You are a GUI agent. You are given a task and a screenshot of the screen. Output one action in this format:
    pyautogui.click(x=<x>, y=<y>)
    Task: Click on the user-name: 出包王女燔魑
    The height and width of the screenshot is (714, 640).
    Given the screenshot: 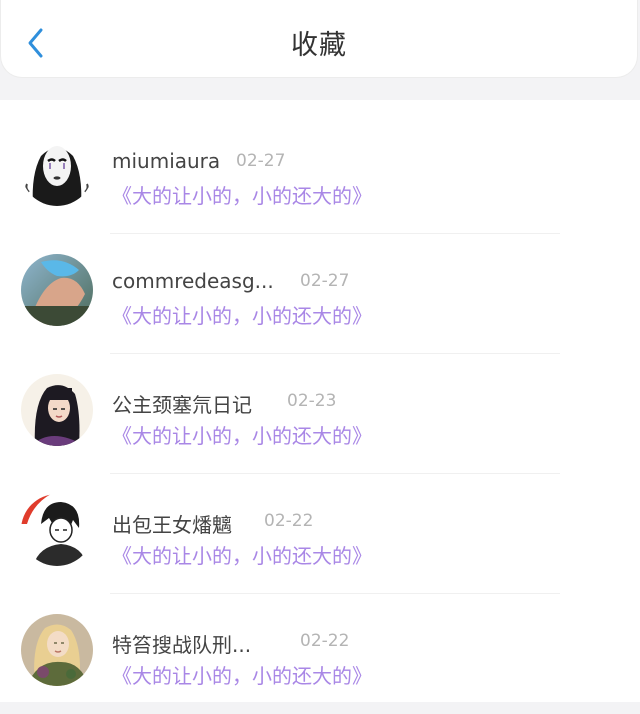 What is the action you would take?
    pyautogui.click(x=172, y=523)
    